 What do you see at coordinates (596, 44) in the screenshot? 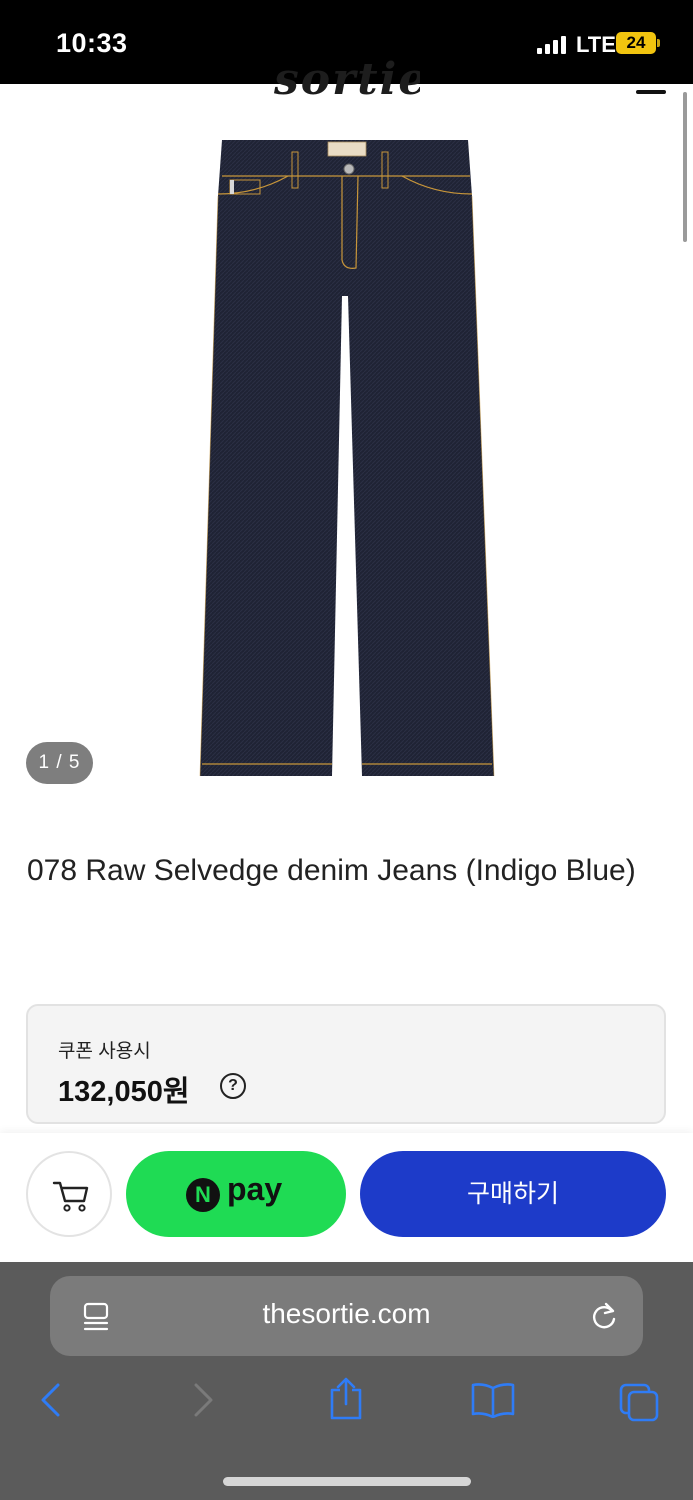
I see `network-type: LTE` at bounding box center [596, 44].